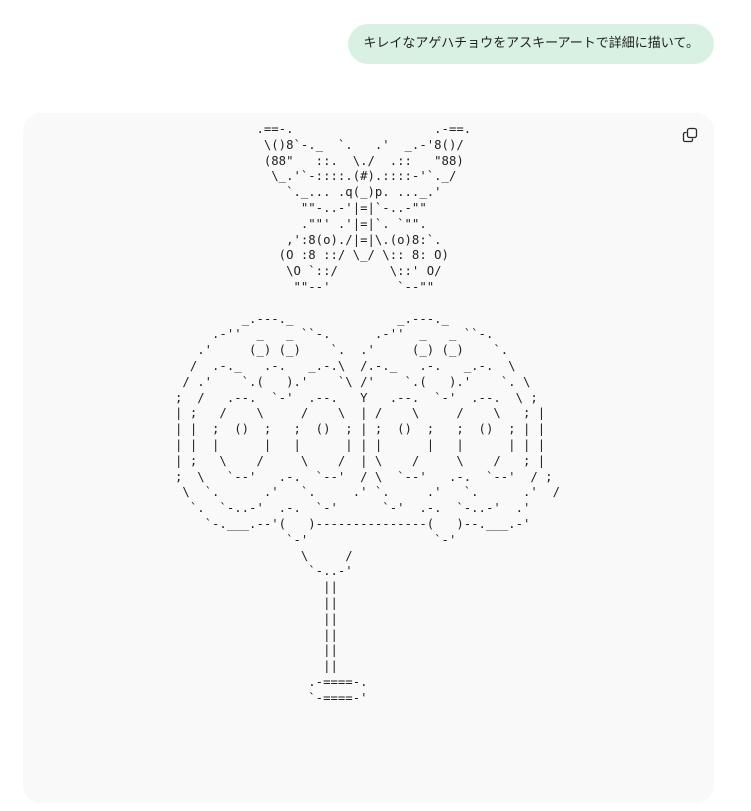 This screenshot has height=811, width=751. I want to click on copy-button, so click(690, 135).